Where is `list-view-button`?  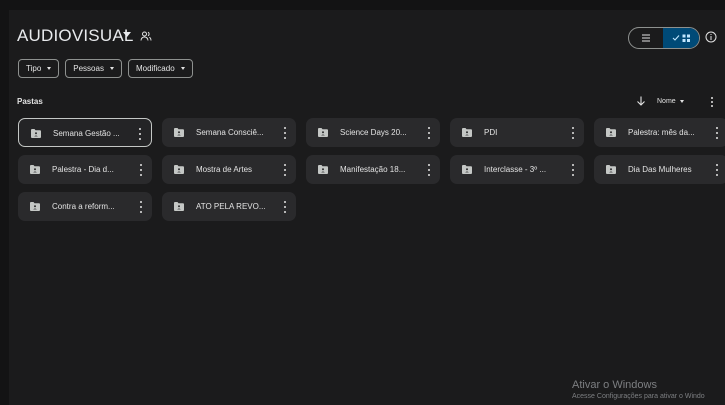 list-view-button is located at coordinates (646, 38).